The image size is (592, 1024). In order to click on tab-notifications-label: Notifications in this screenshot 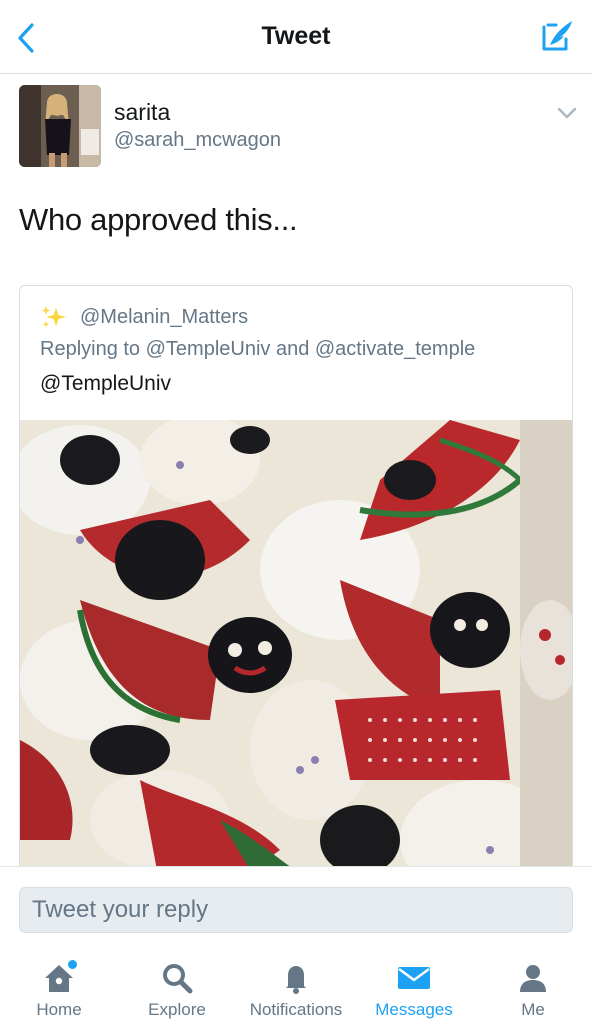, I will do `click(296, 1009)`.